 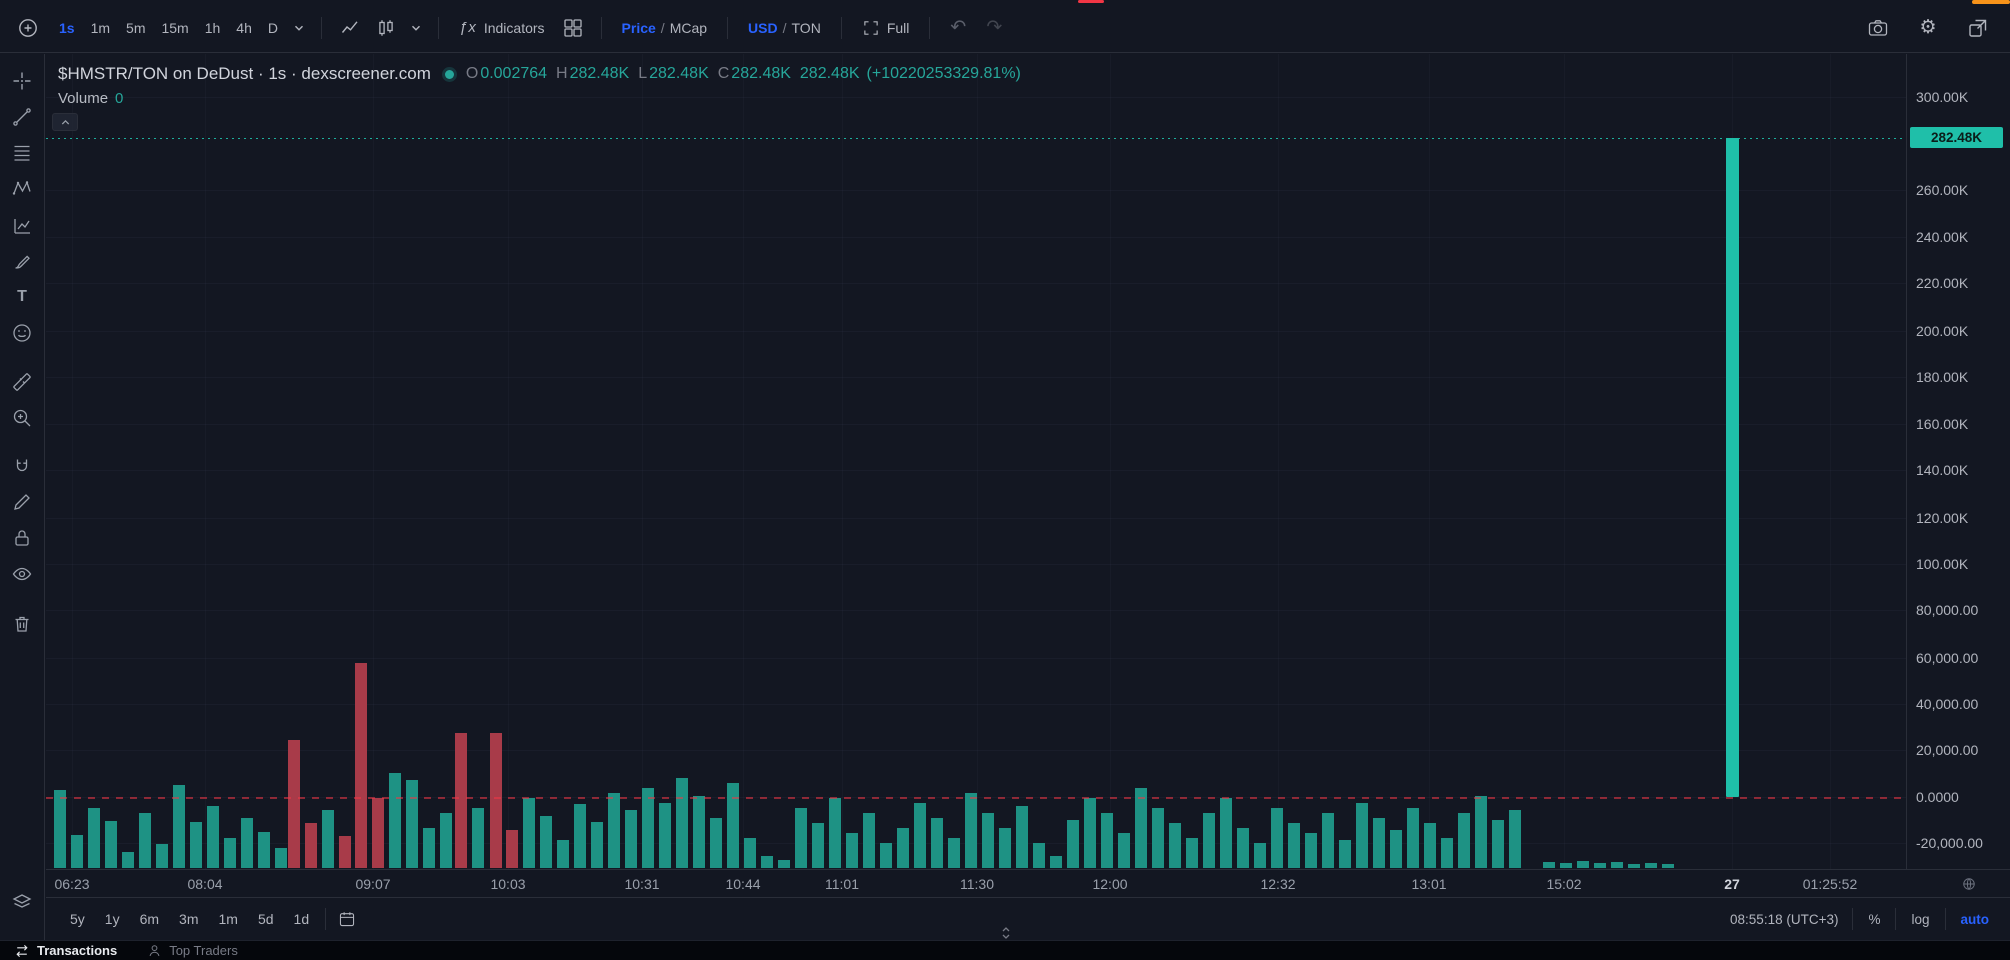 I want to click on timeframe-button-1s: 1s, so click(x=67, y=28).